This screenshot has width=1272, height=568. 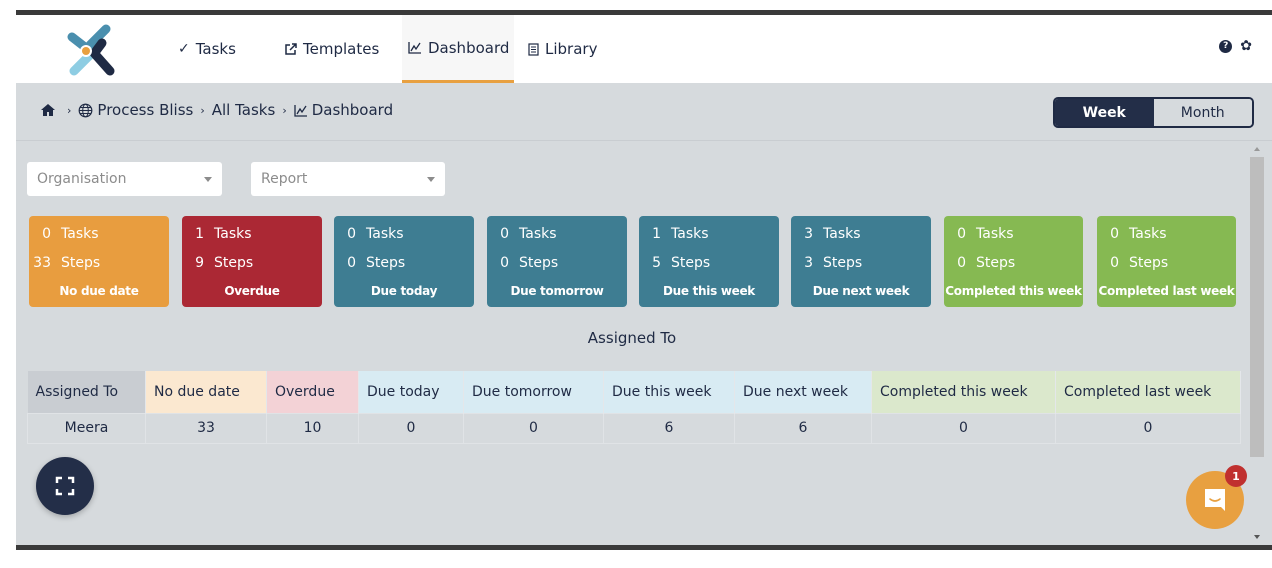 What do you see at coordinates (1104, 112) in the screenshot?
I see `week-toggle-button: Week` at bounding box center [1104, 112].